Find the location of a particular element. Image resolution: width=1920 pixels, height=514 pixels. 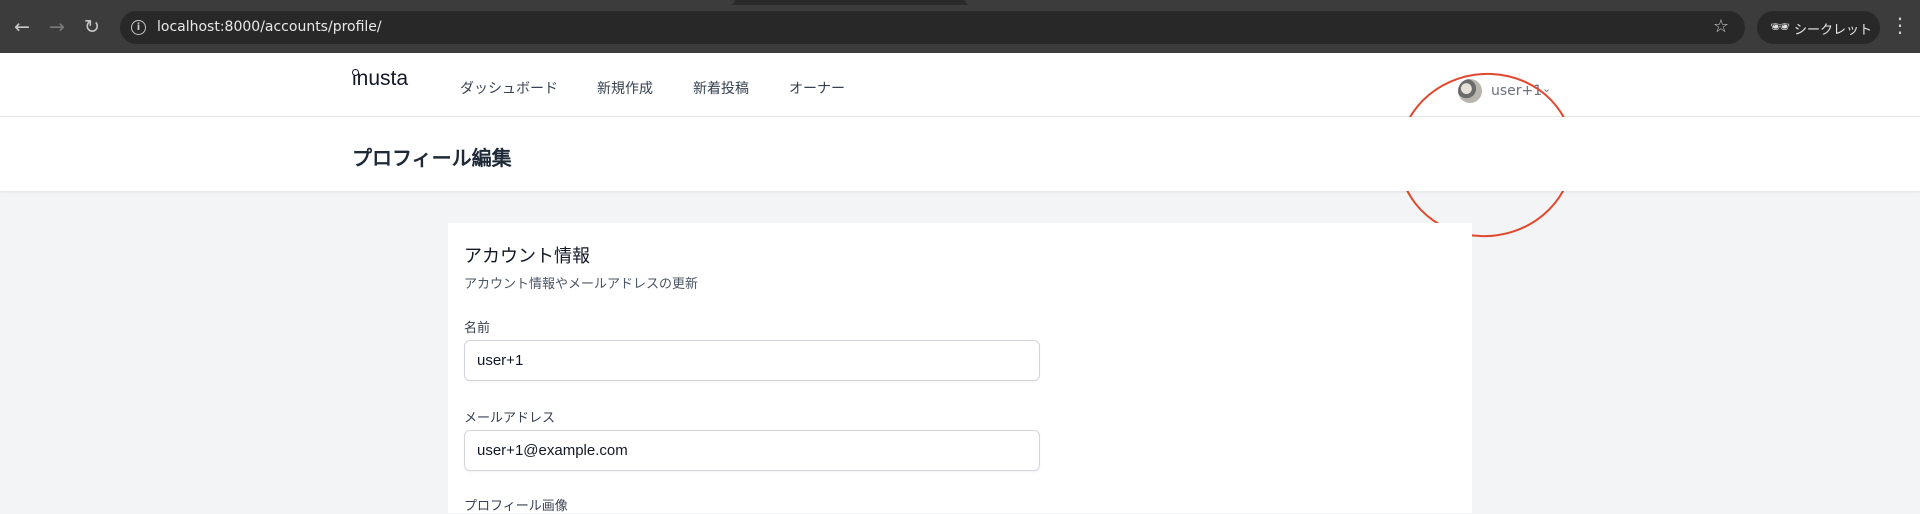

incognito-badge: 🕶 シークレット is located at coordinates (1818, 27).